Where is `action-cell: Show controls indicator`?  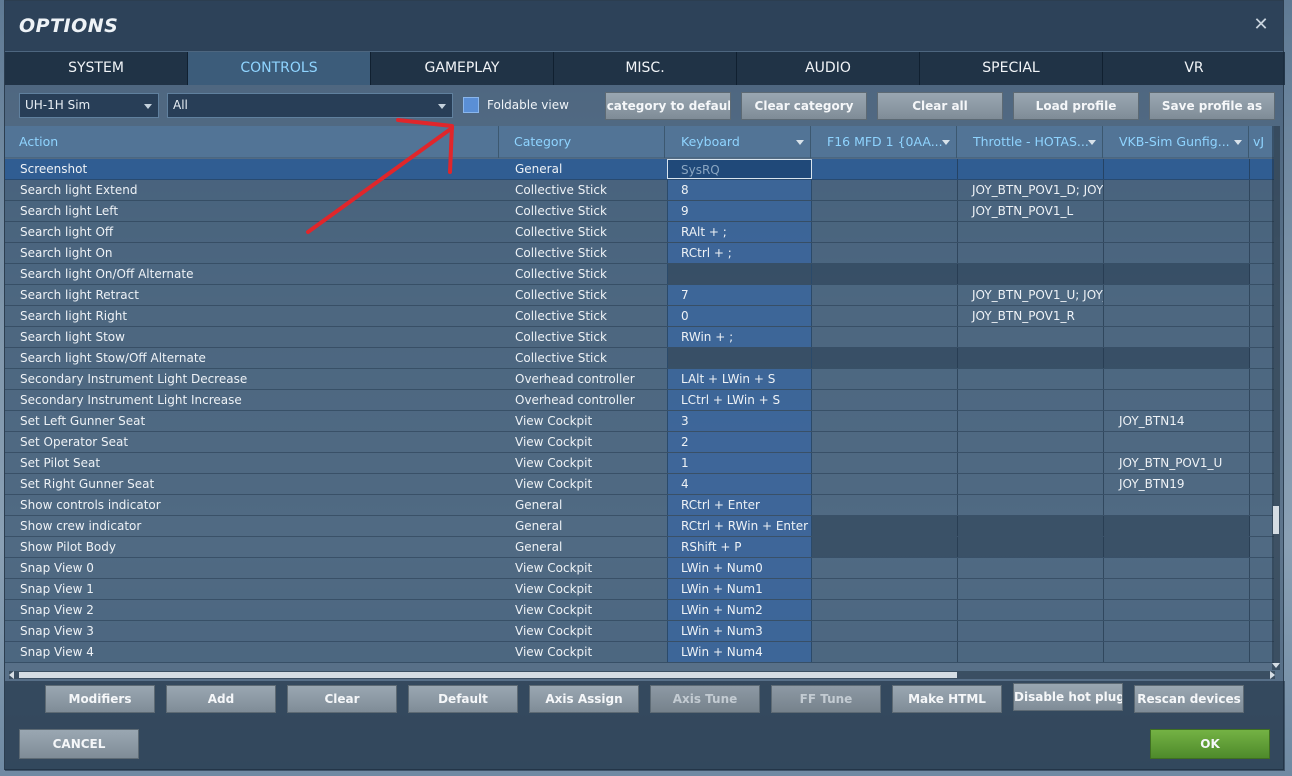
action-cell: Show controls indicator is located at coordinates (258, 505).